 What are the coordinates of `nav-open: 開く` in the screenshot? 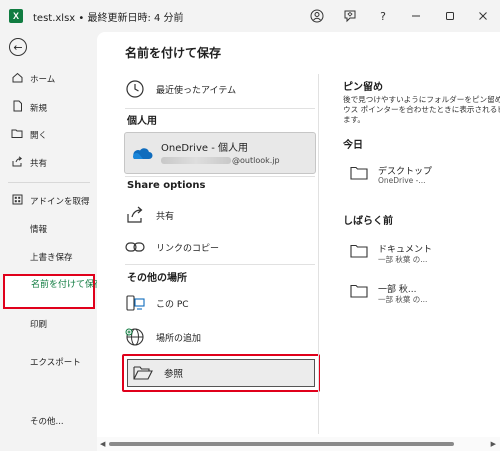 It's located at (28, 135).